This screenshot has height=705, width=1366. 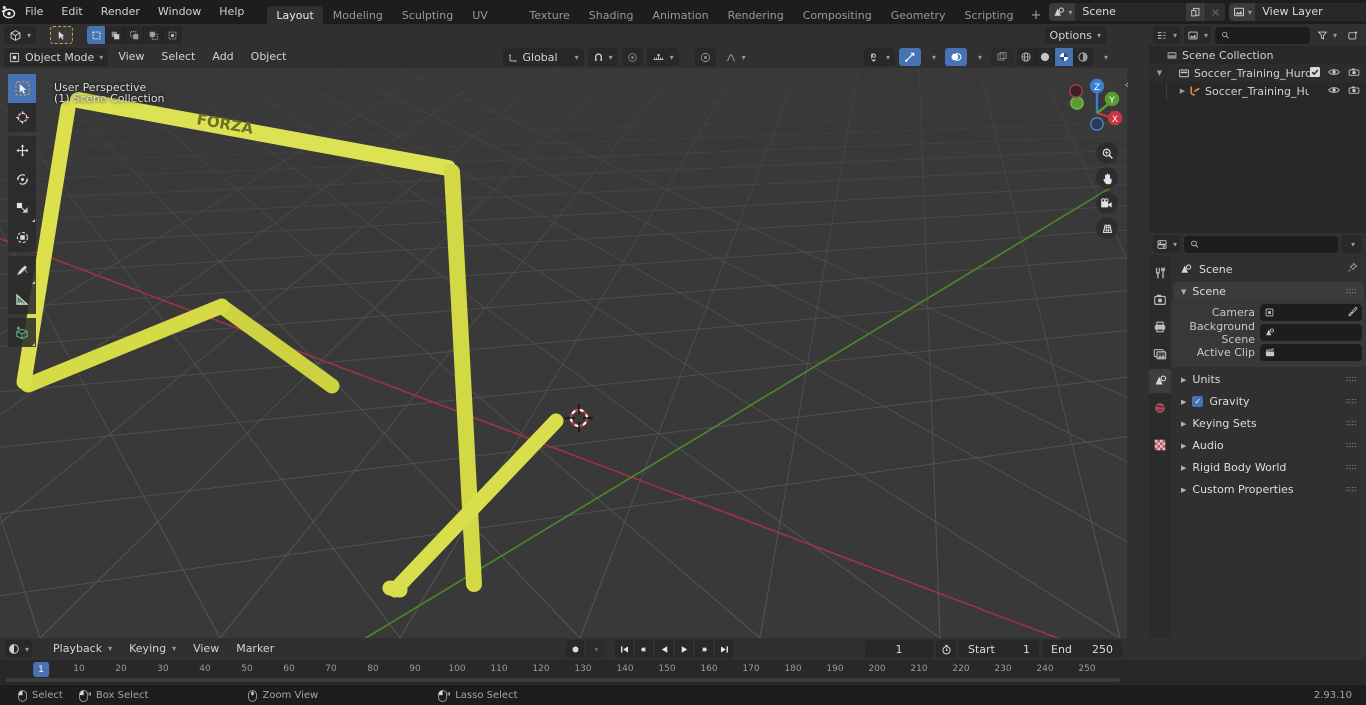 I want to click on menu-edit: Edit, so click(x=71, y=12).